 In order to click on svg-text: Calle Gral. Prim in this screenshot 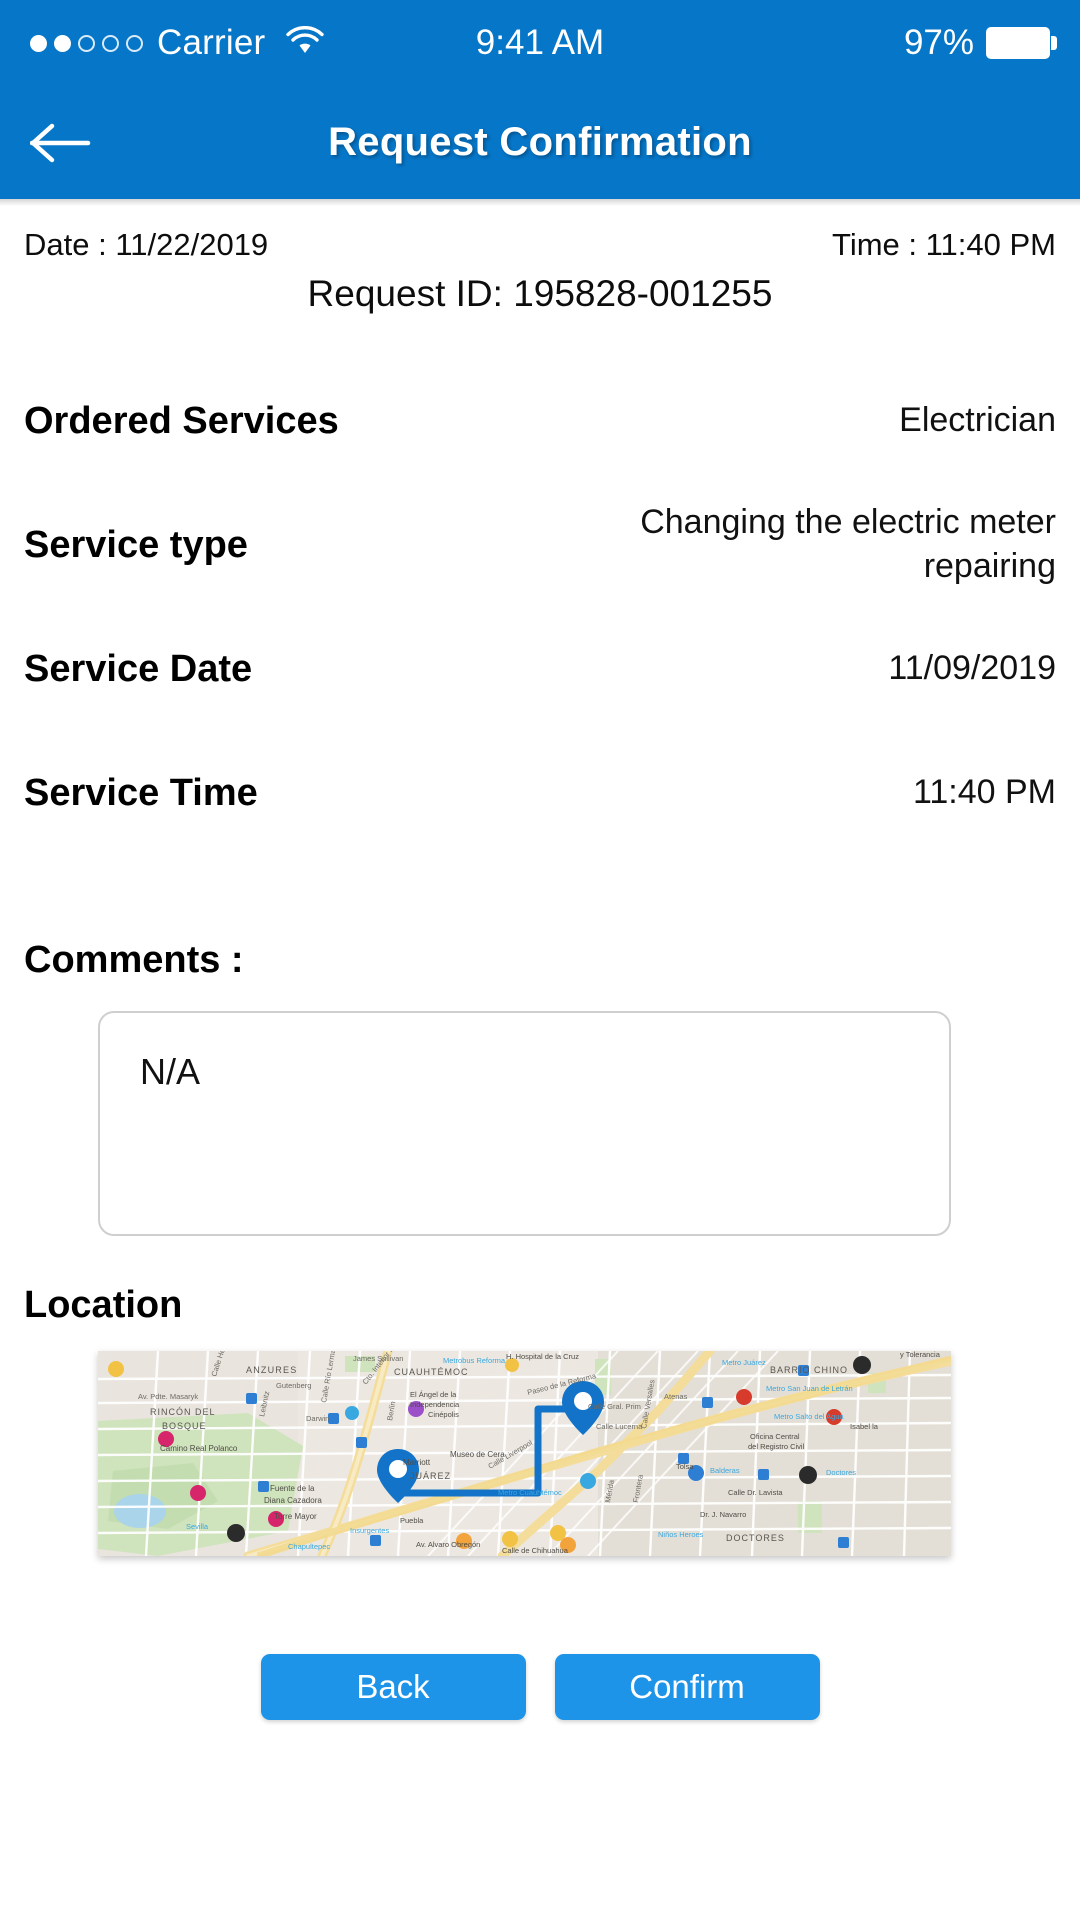, I will do `click(614, 1406)`.